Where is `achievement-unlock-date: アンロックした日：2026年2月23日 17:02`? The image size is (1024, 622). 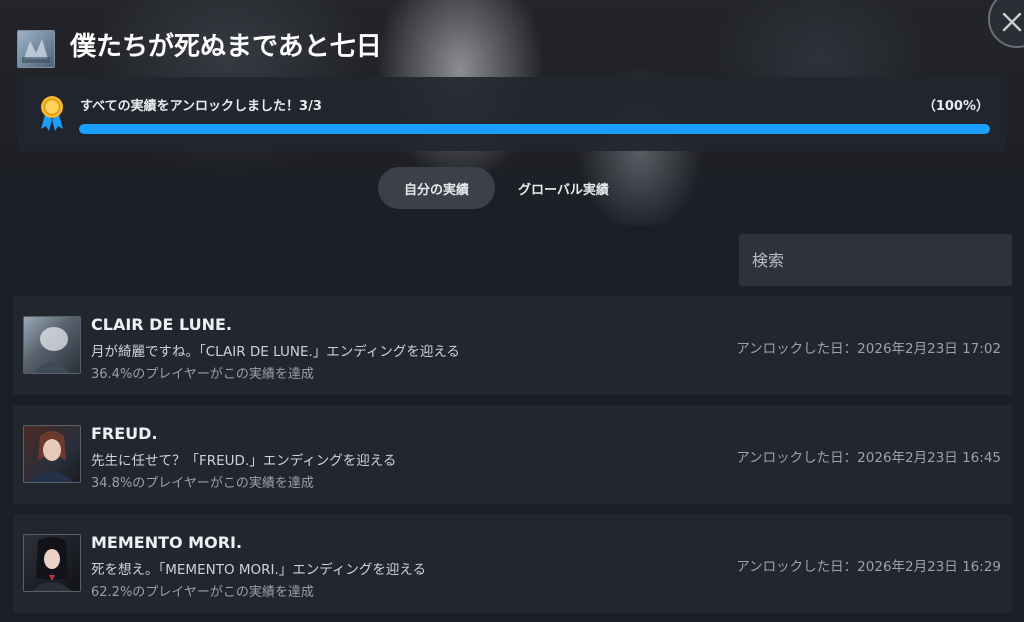 achievement-unlock-date: アンロックした日：2026年2月23日 17:02 is located at coordinates (868, 349).